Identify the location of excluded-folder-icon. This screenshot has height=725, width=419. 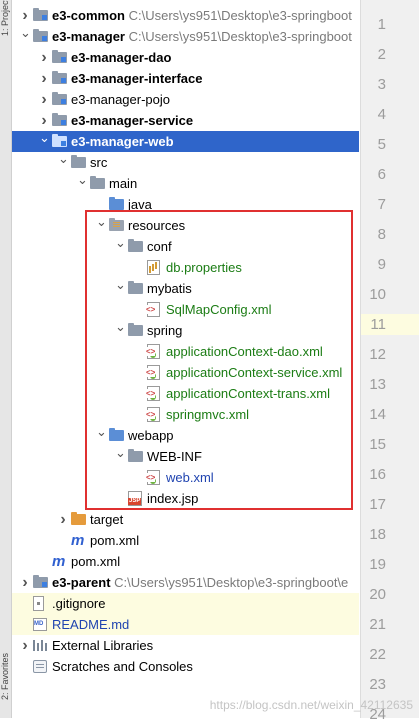
(78, 518).